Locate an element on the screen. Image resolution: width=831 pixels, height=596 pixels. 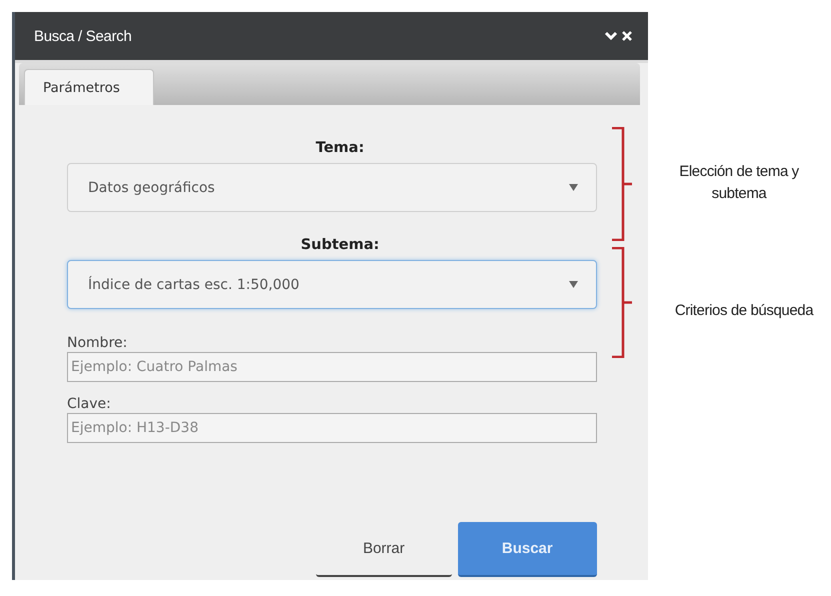
window-title: Busca / Search is located at coordinates (83, 36).